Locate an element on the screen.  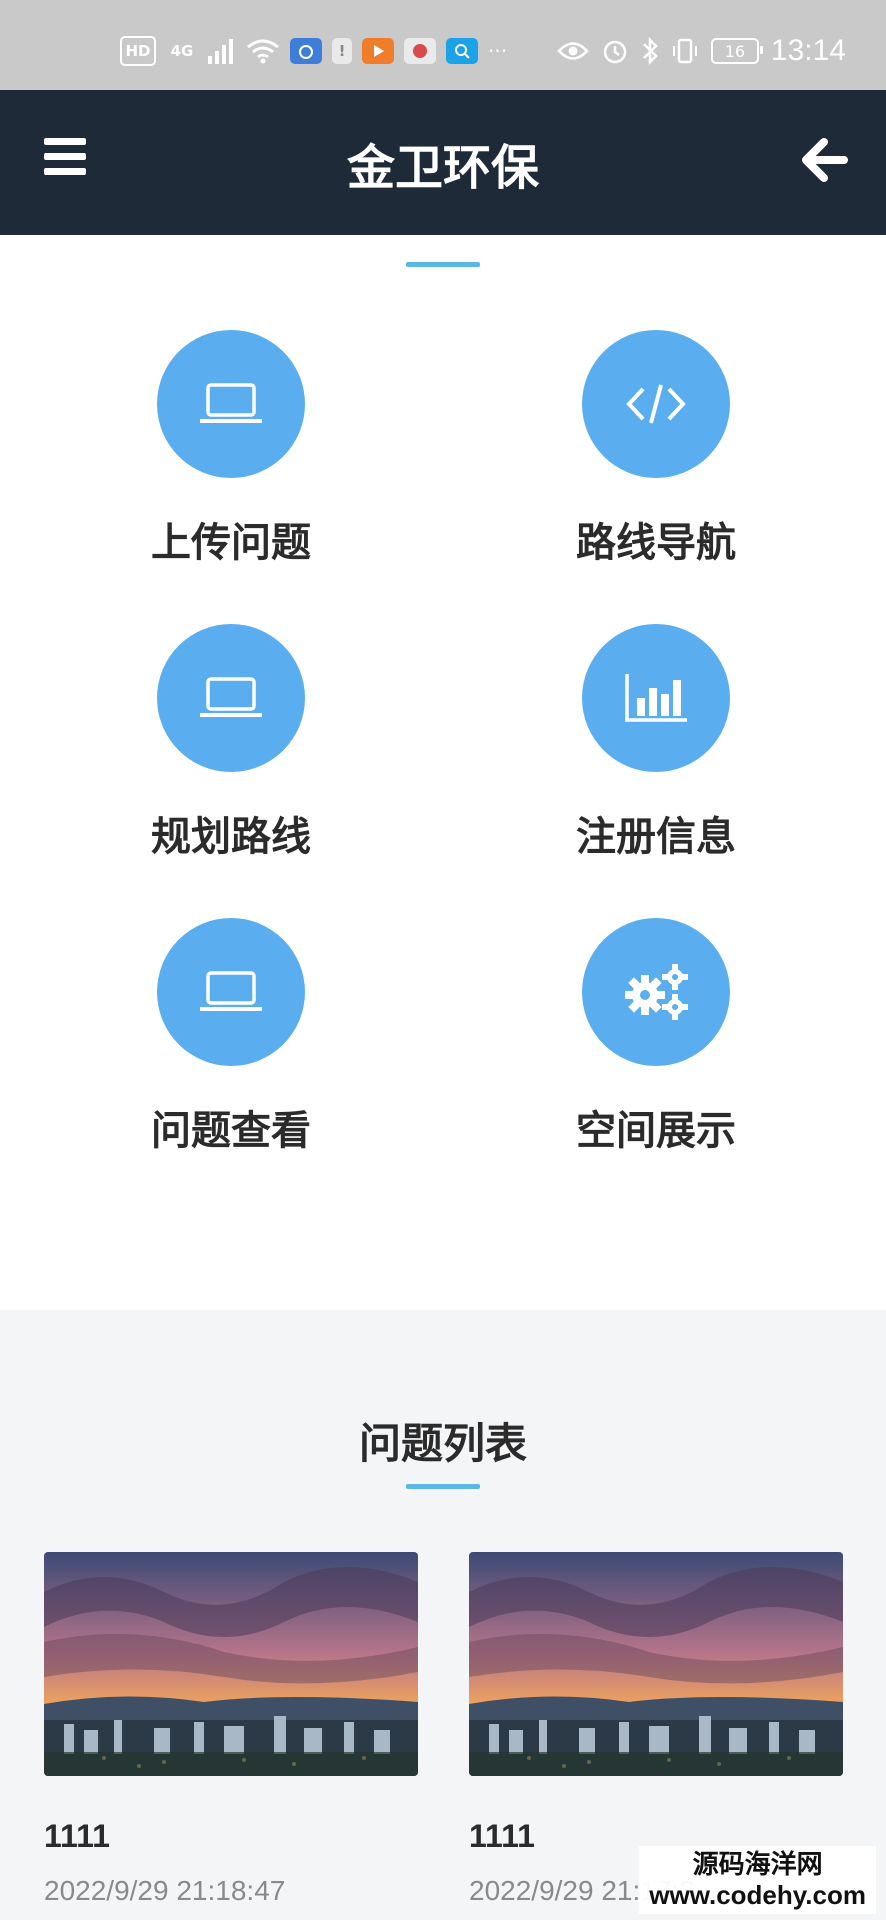
battery-level: 16 is located at coordinates (735, 51).